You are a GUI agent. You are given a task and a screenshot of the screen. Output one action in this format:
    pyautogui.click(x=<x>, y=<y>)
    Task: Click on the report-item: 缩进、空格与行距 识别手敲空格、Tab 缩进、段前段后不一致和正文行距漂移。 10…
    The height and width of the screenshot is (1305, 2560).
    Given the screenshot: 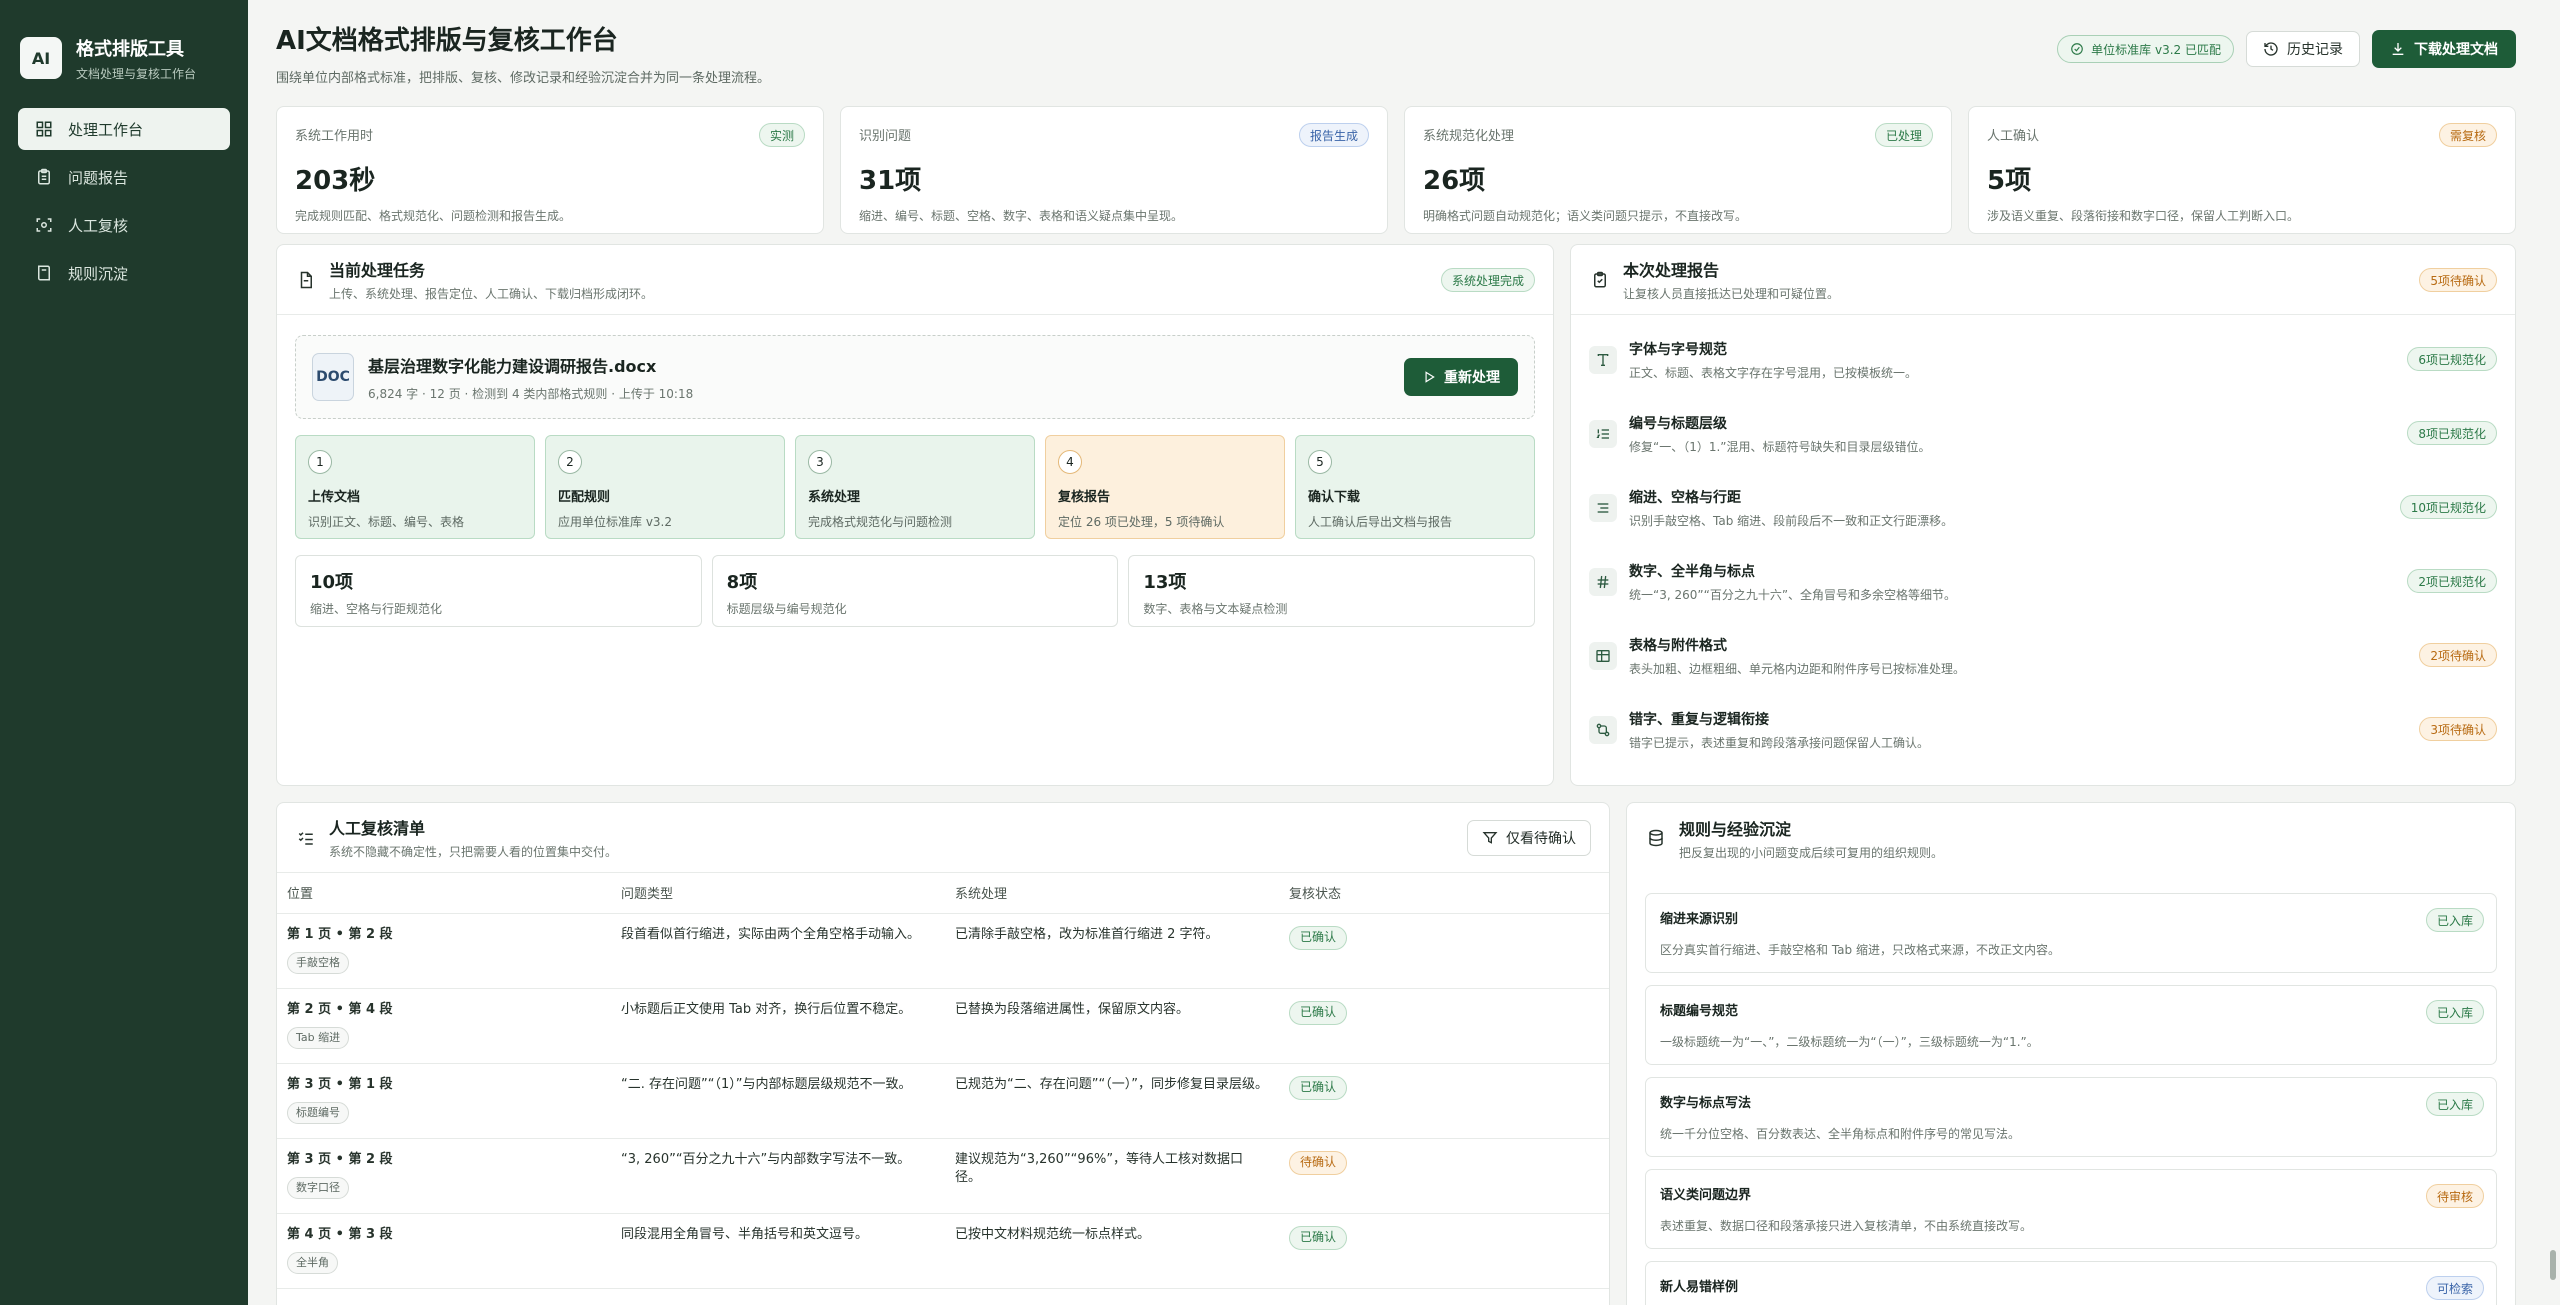 What is the action you would take?
    pyautogui.click(x=2043, y=508)
    